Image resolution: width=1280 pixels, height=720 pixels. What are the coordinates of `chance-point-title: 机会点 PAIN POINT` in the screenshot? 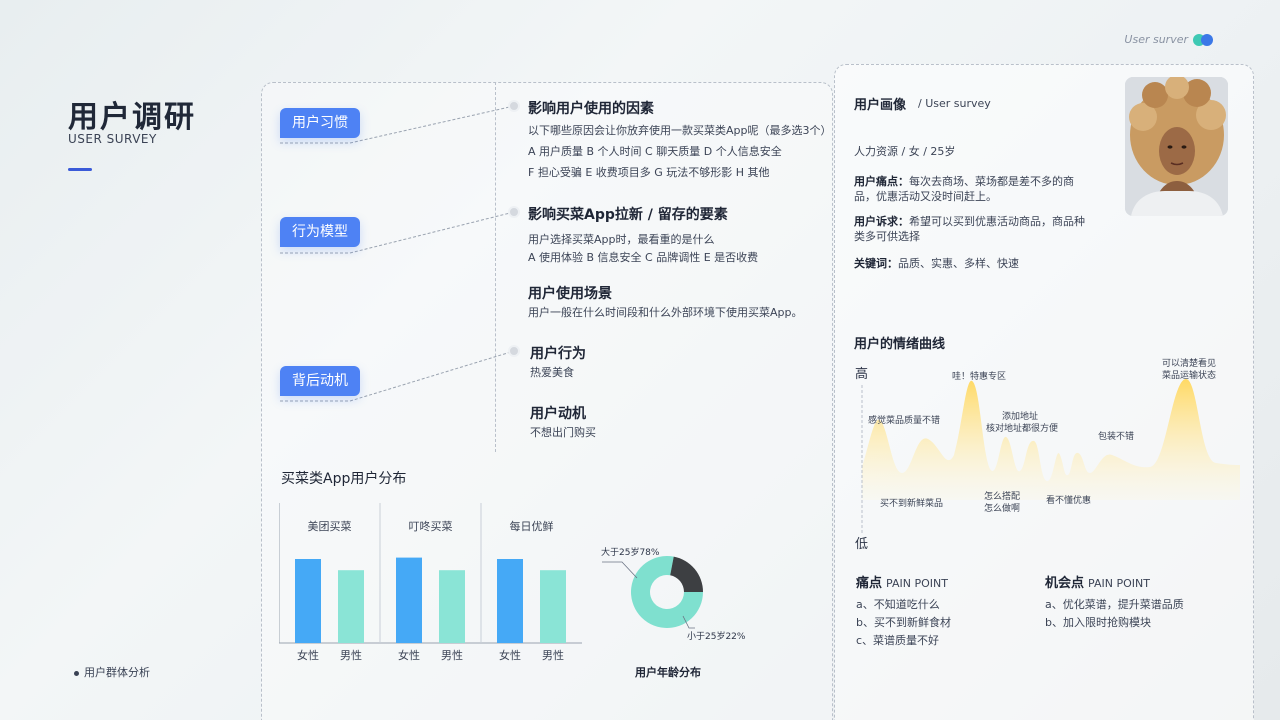 It's located at (1097, 581).